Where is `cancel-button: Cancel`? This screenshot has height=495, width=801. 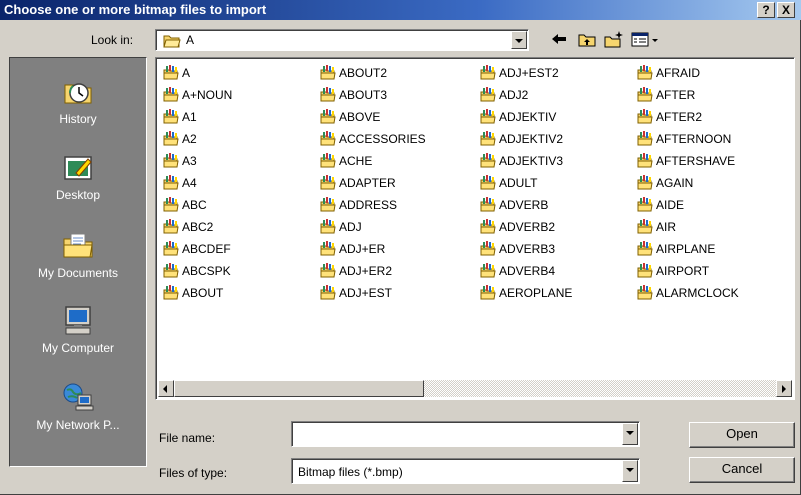
cancel-button: Cancel is located at coordinates (742, 470).